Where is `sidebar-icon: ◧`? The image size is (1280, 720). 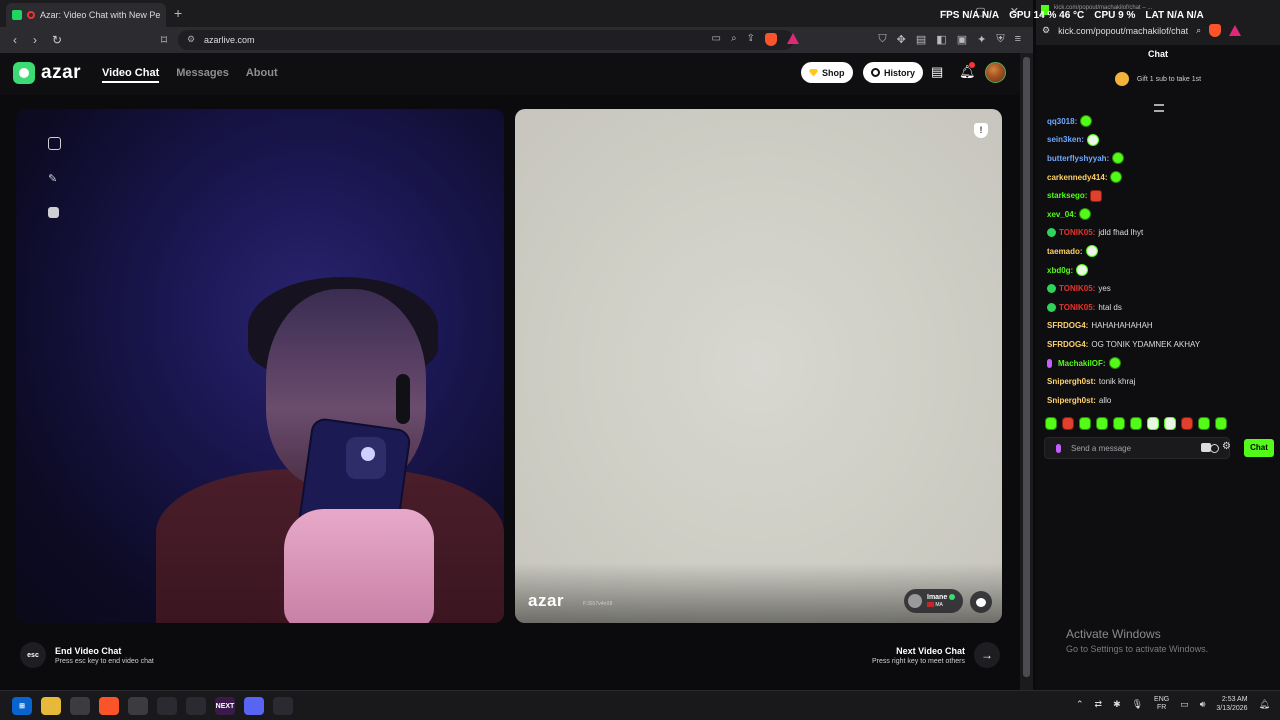
sidebar-icon: ◧ is located at coordinates (941, 39).